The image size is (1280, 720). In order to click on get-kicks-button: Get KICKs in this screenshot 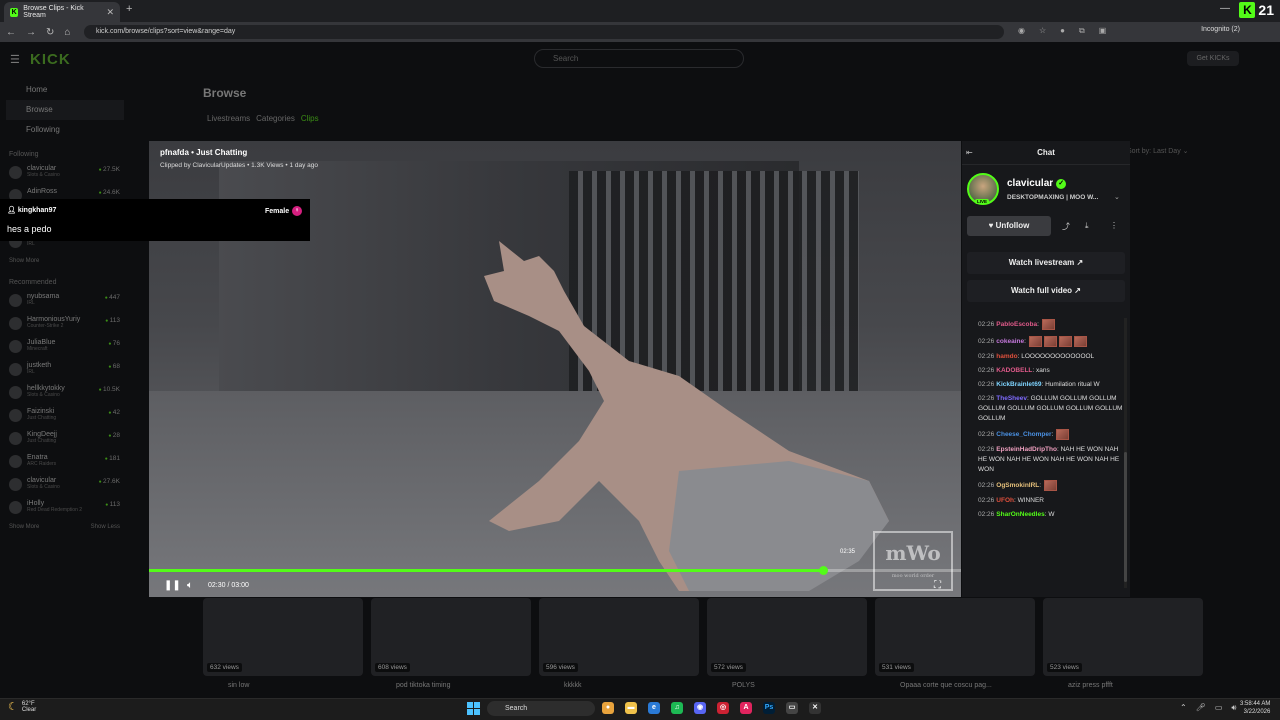, I will do `click(1213, 58)`.